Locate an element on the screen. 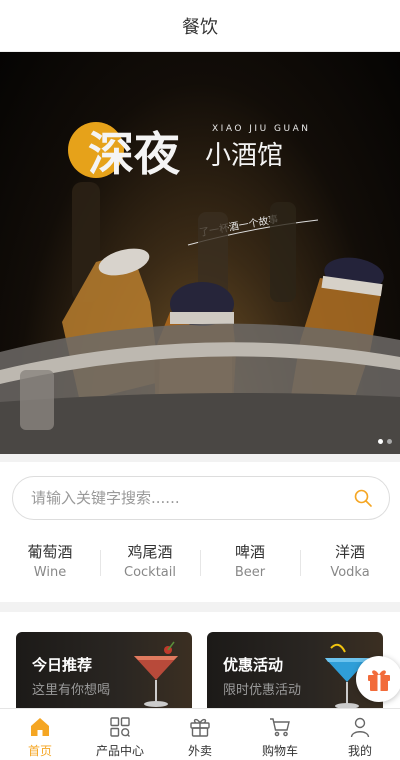 Image resolution: width=400 pixels, height=760 pixels. tab-mine: 我的 is located at coordinates (360, 734).